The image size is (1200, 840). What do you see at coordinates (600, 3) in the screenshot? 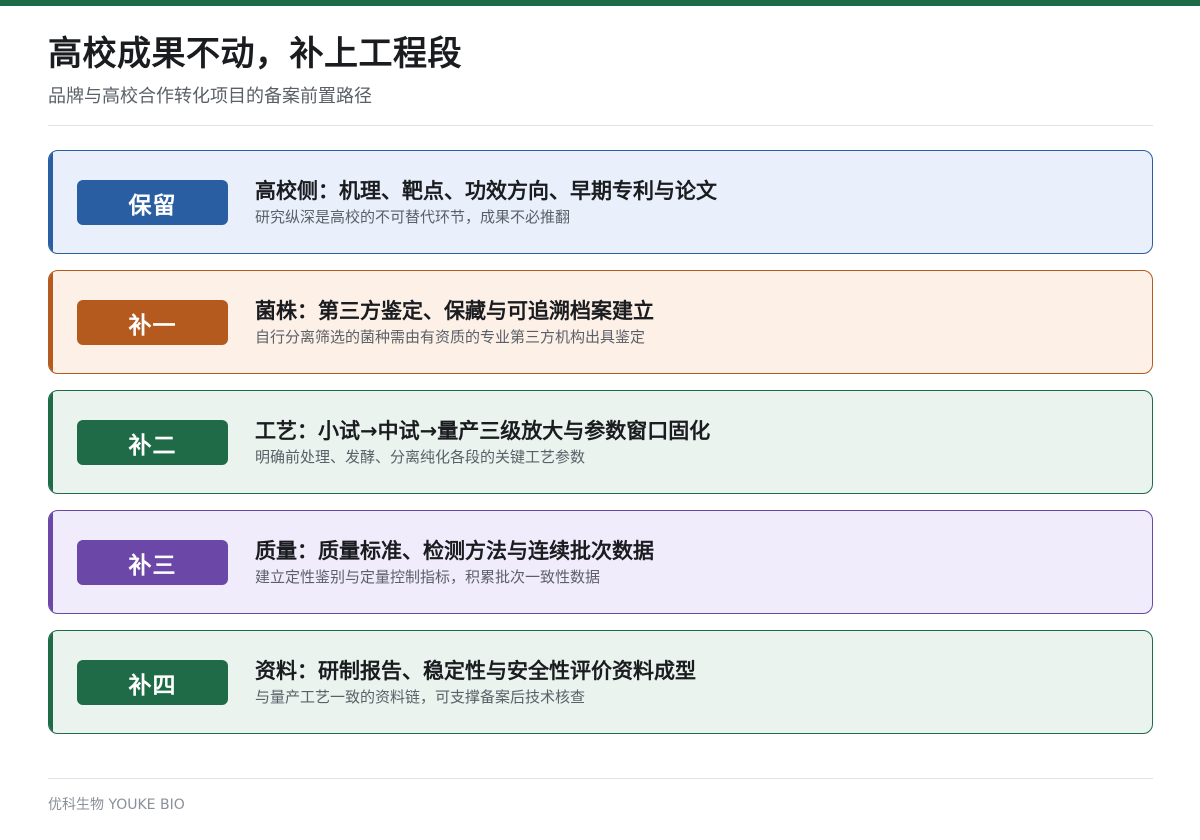
I see `top-accent-bar` at bounding box center [600, 3].